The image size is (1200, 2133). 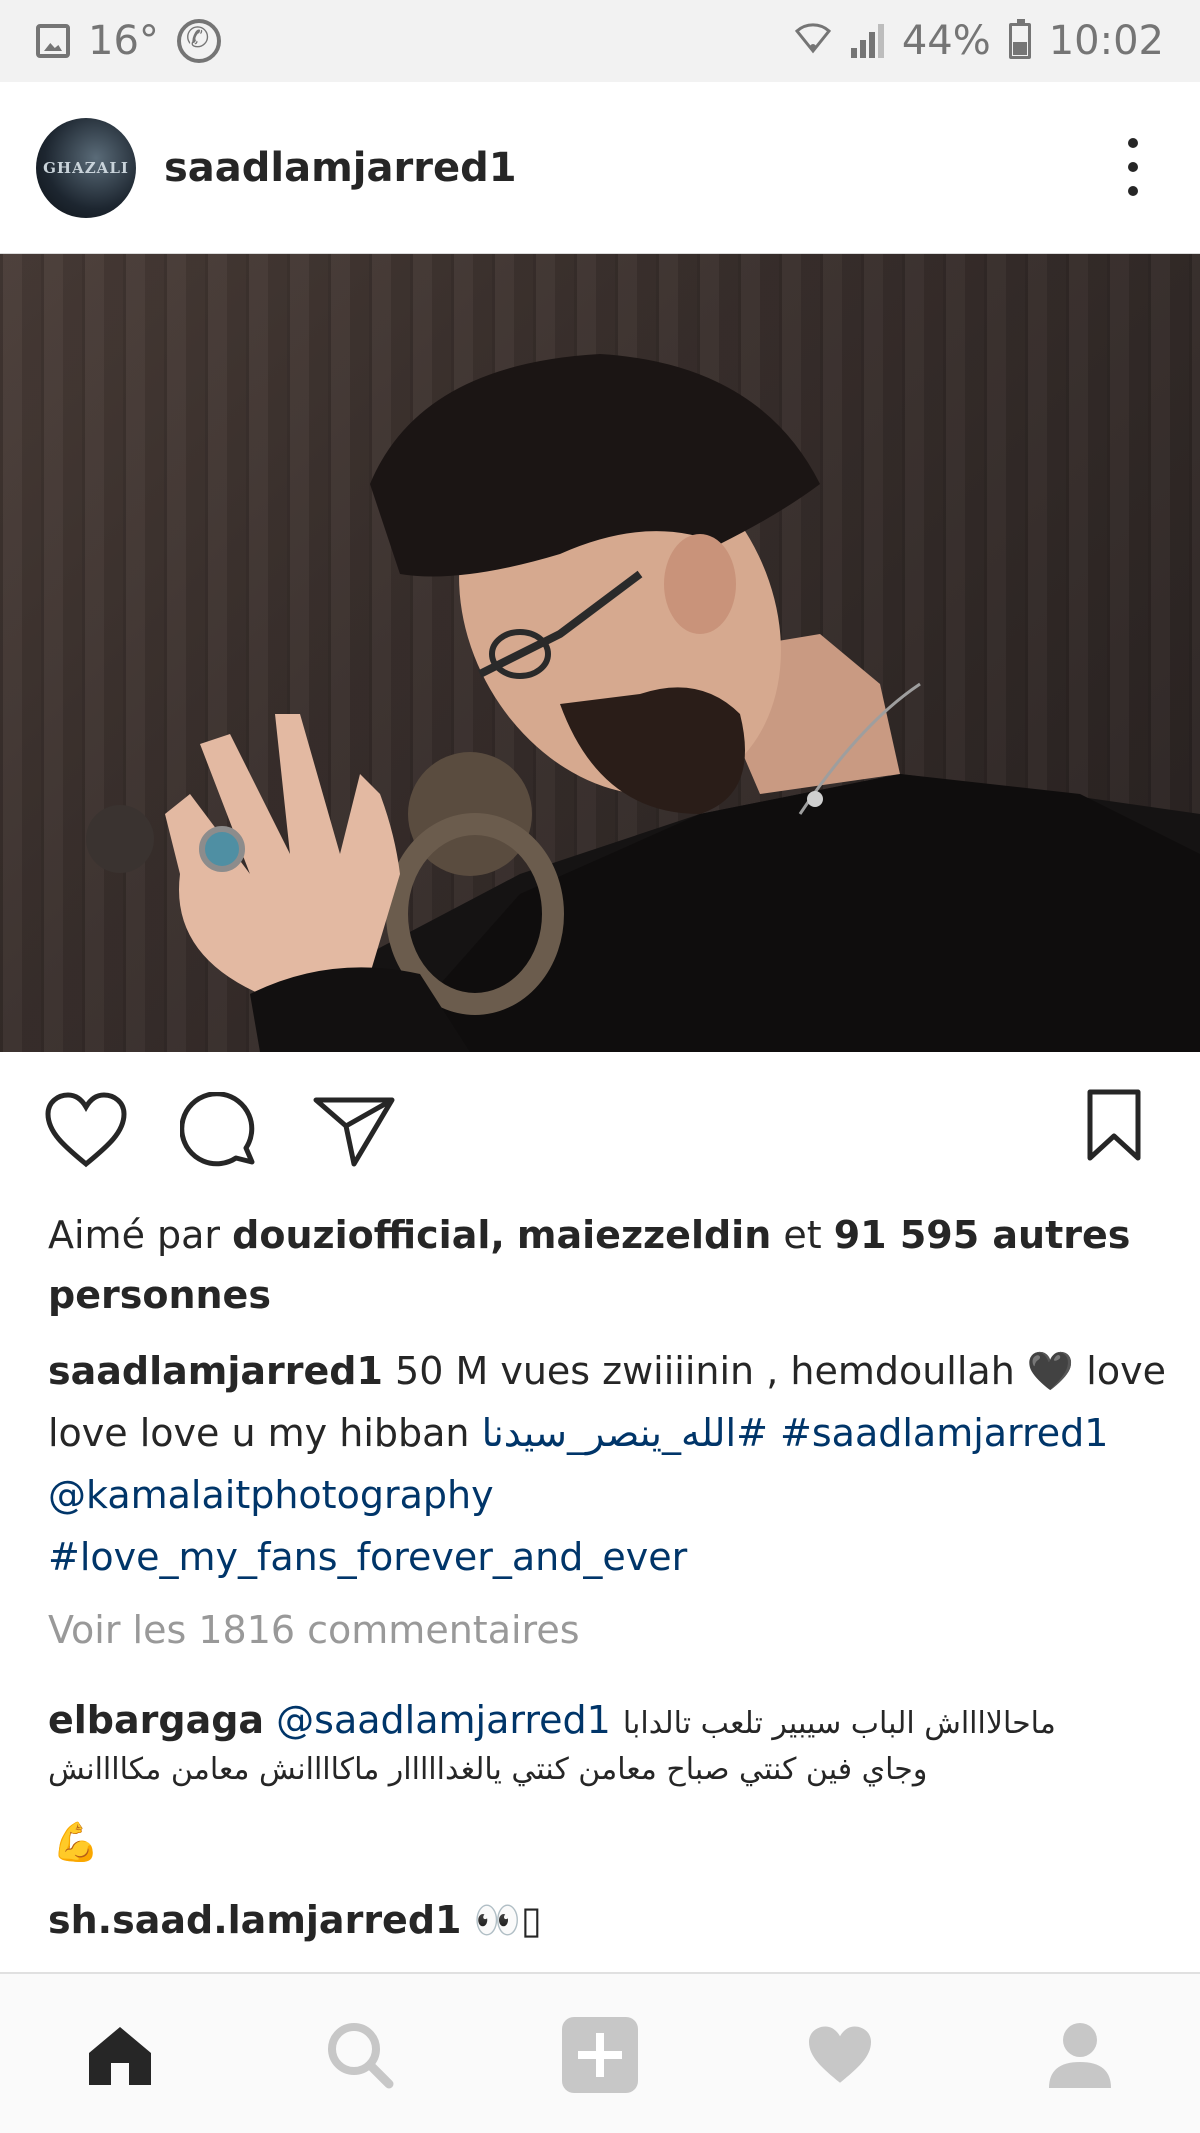 I want to click on likes-and: et, so click(x=802, y=1235).